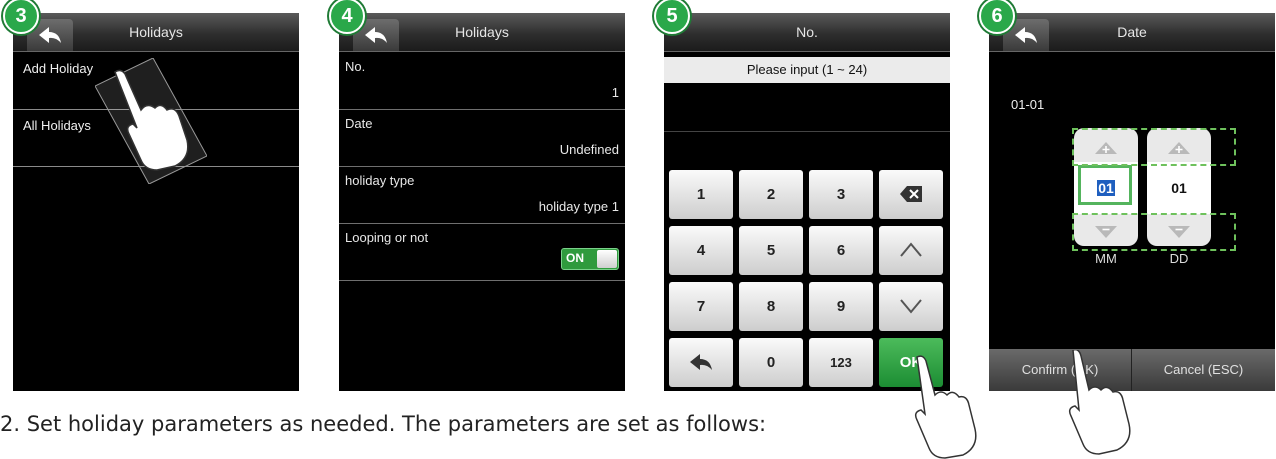  Describe the element at coordinates (575, 258) in the screenshot. I see `toggle-state: ON` at that location.